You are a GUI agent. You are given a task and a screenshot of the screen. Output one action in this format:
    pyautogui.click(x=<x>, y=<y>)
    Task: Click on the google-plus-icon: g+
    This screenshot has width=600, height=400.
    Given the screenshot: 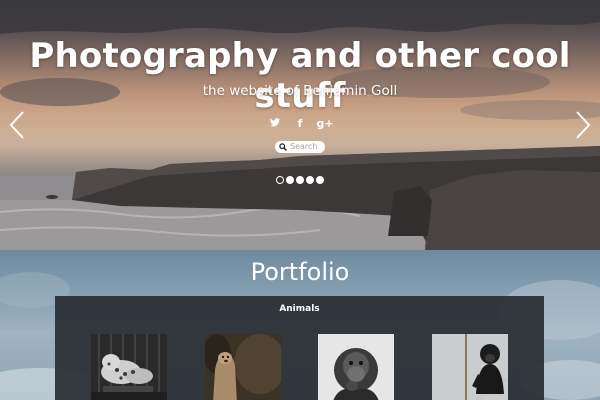 What is the action you would take?
    pyautogui.click(x=325, y=123)
    